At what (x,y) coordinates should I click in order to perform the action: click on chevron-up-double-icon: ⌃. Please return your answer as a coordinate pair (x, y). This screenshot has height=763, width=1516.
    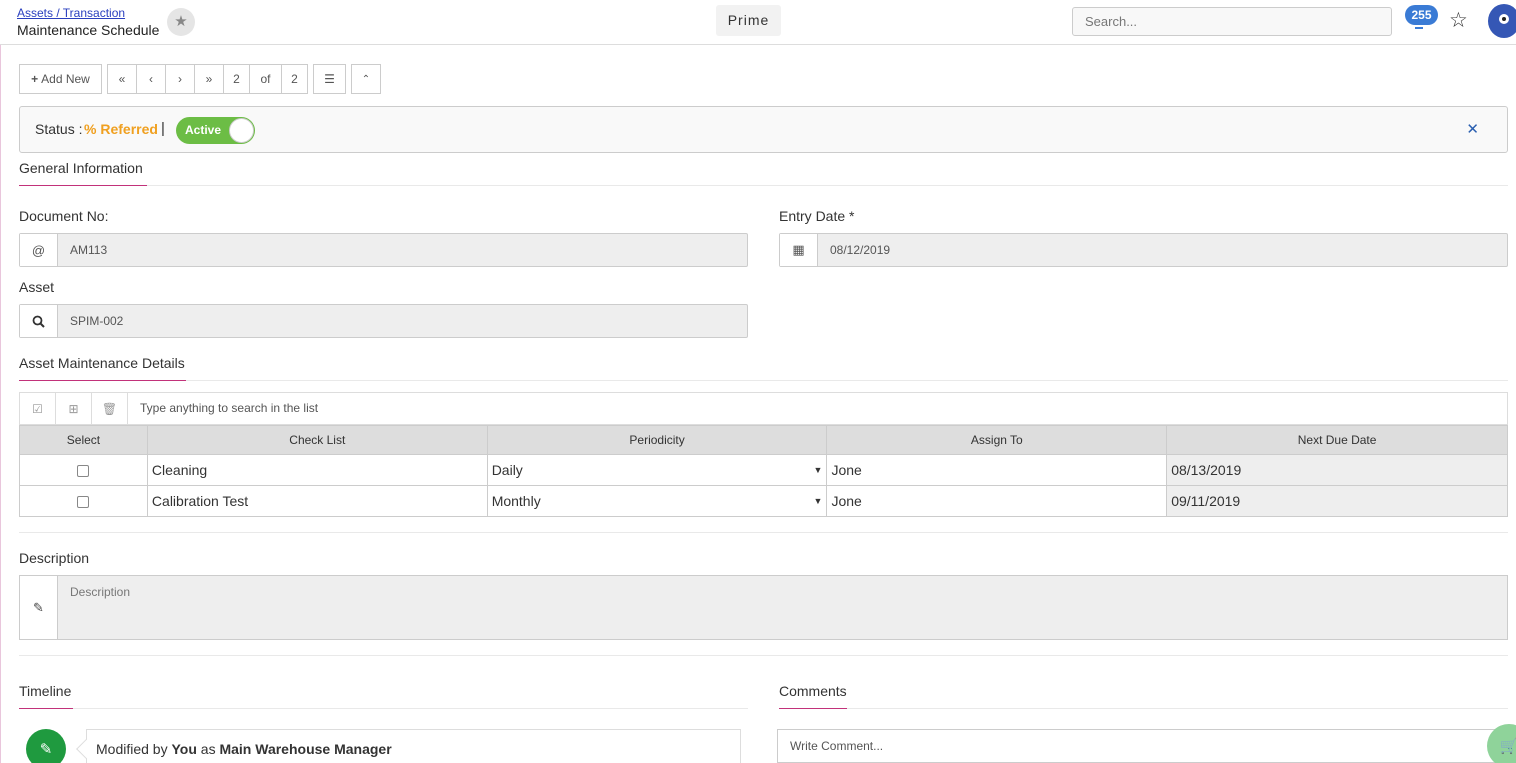
    Looking at the image, I should click on (366, 79).